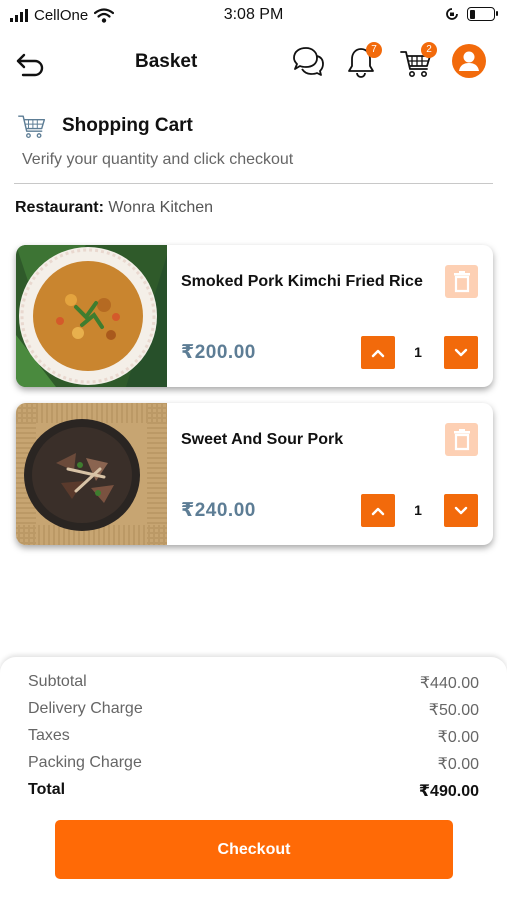 Image resolution: width=507 pixels, height=900 pixels. Describe the element at coordinates (59, 207) in the screenshot. I see `restaurant-label: Restaurant:` at that location.